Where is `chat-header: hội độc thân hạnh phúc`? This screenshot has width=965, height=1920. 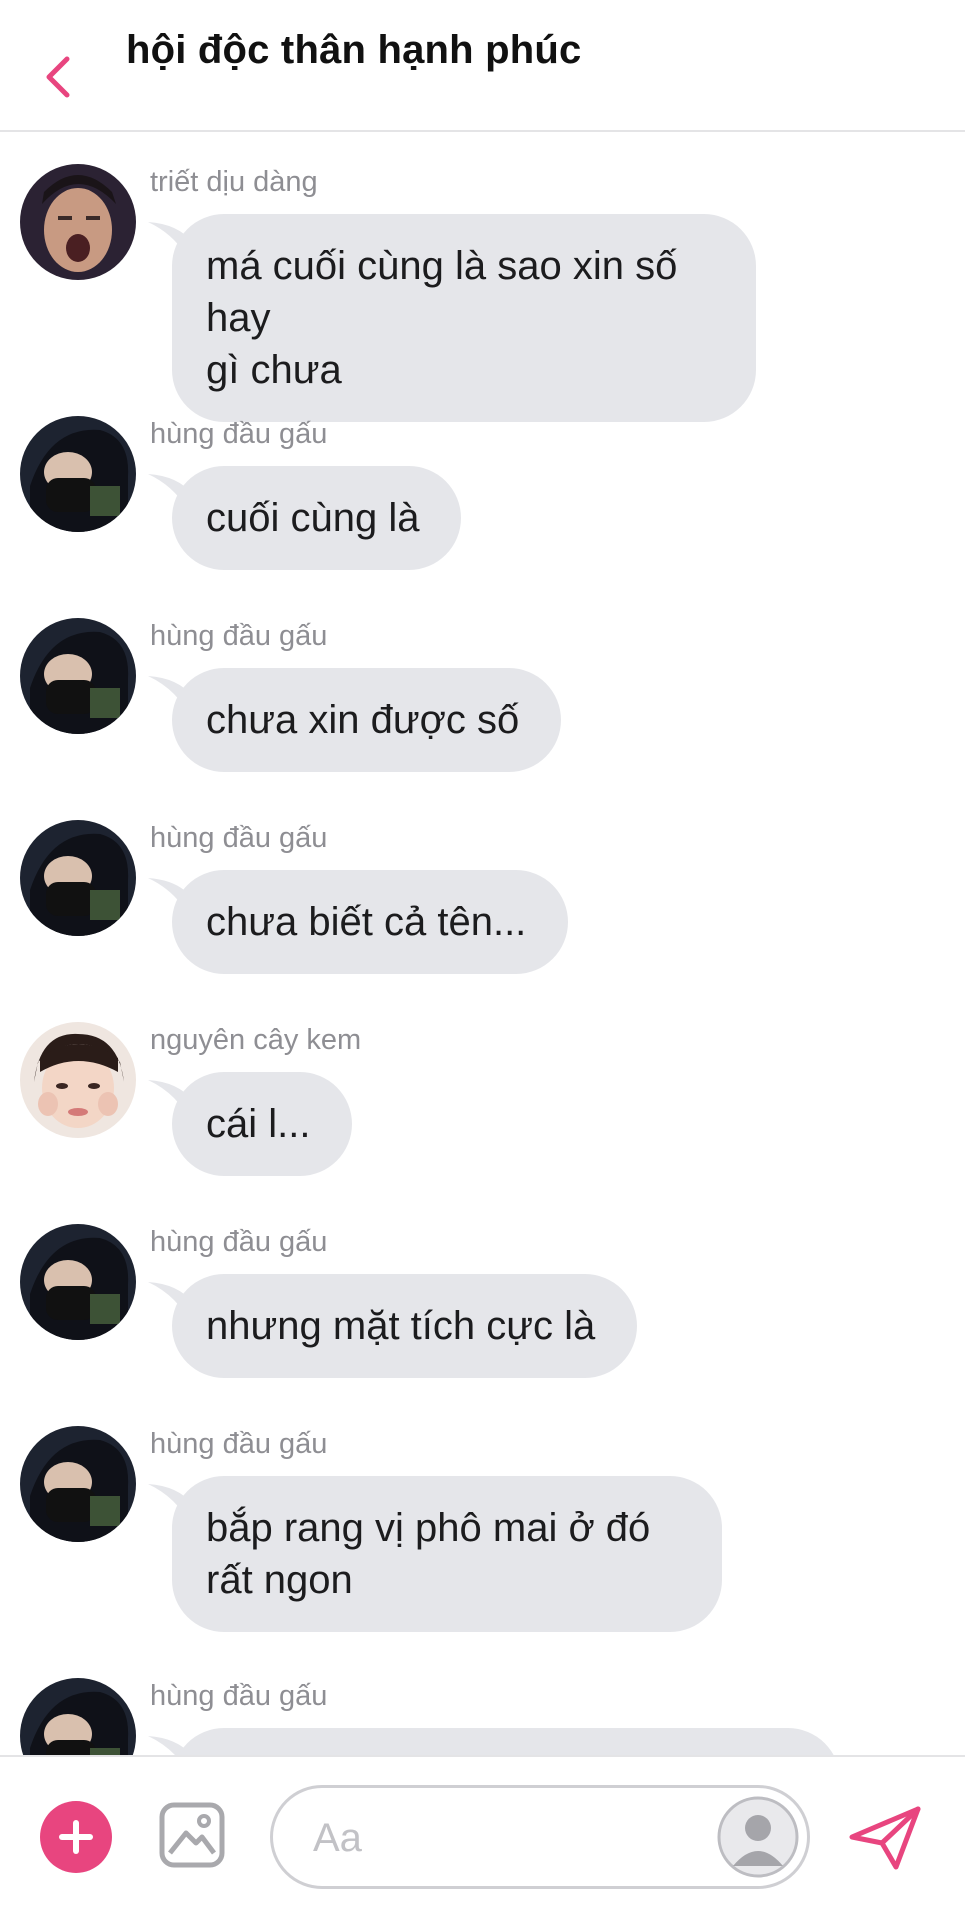
chat-header: hội độc thân hạnh phúc is located at coordinates (482, 66).